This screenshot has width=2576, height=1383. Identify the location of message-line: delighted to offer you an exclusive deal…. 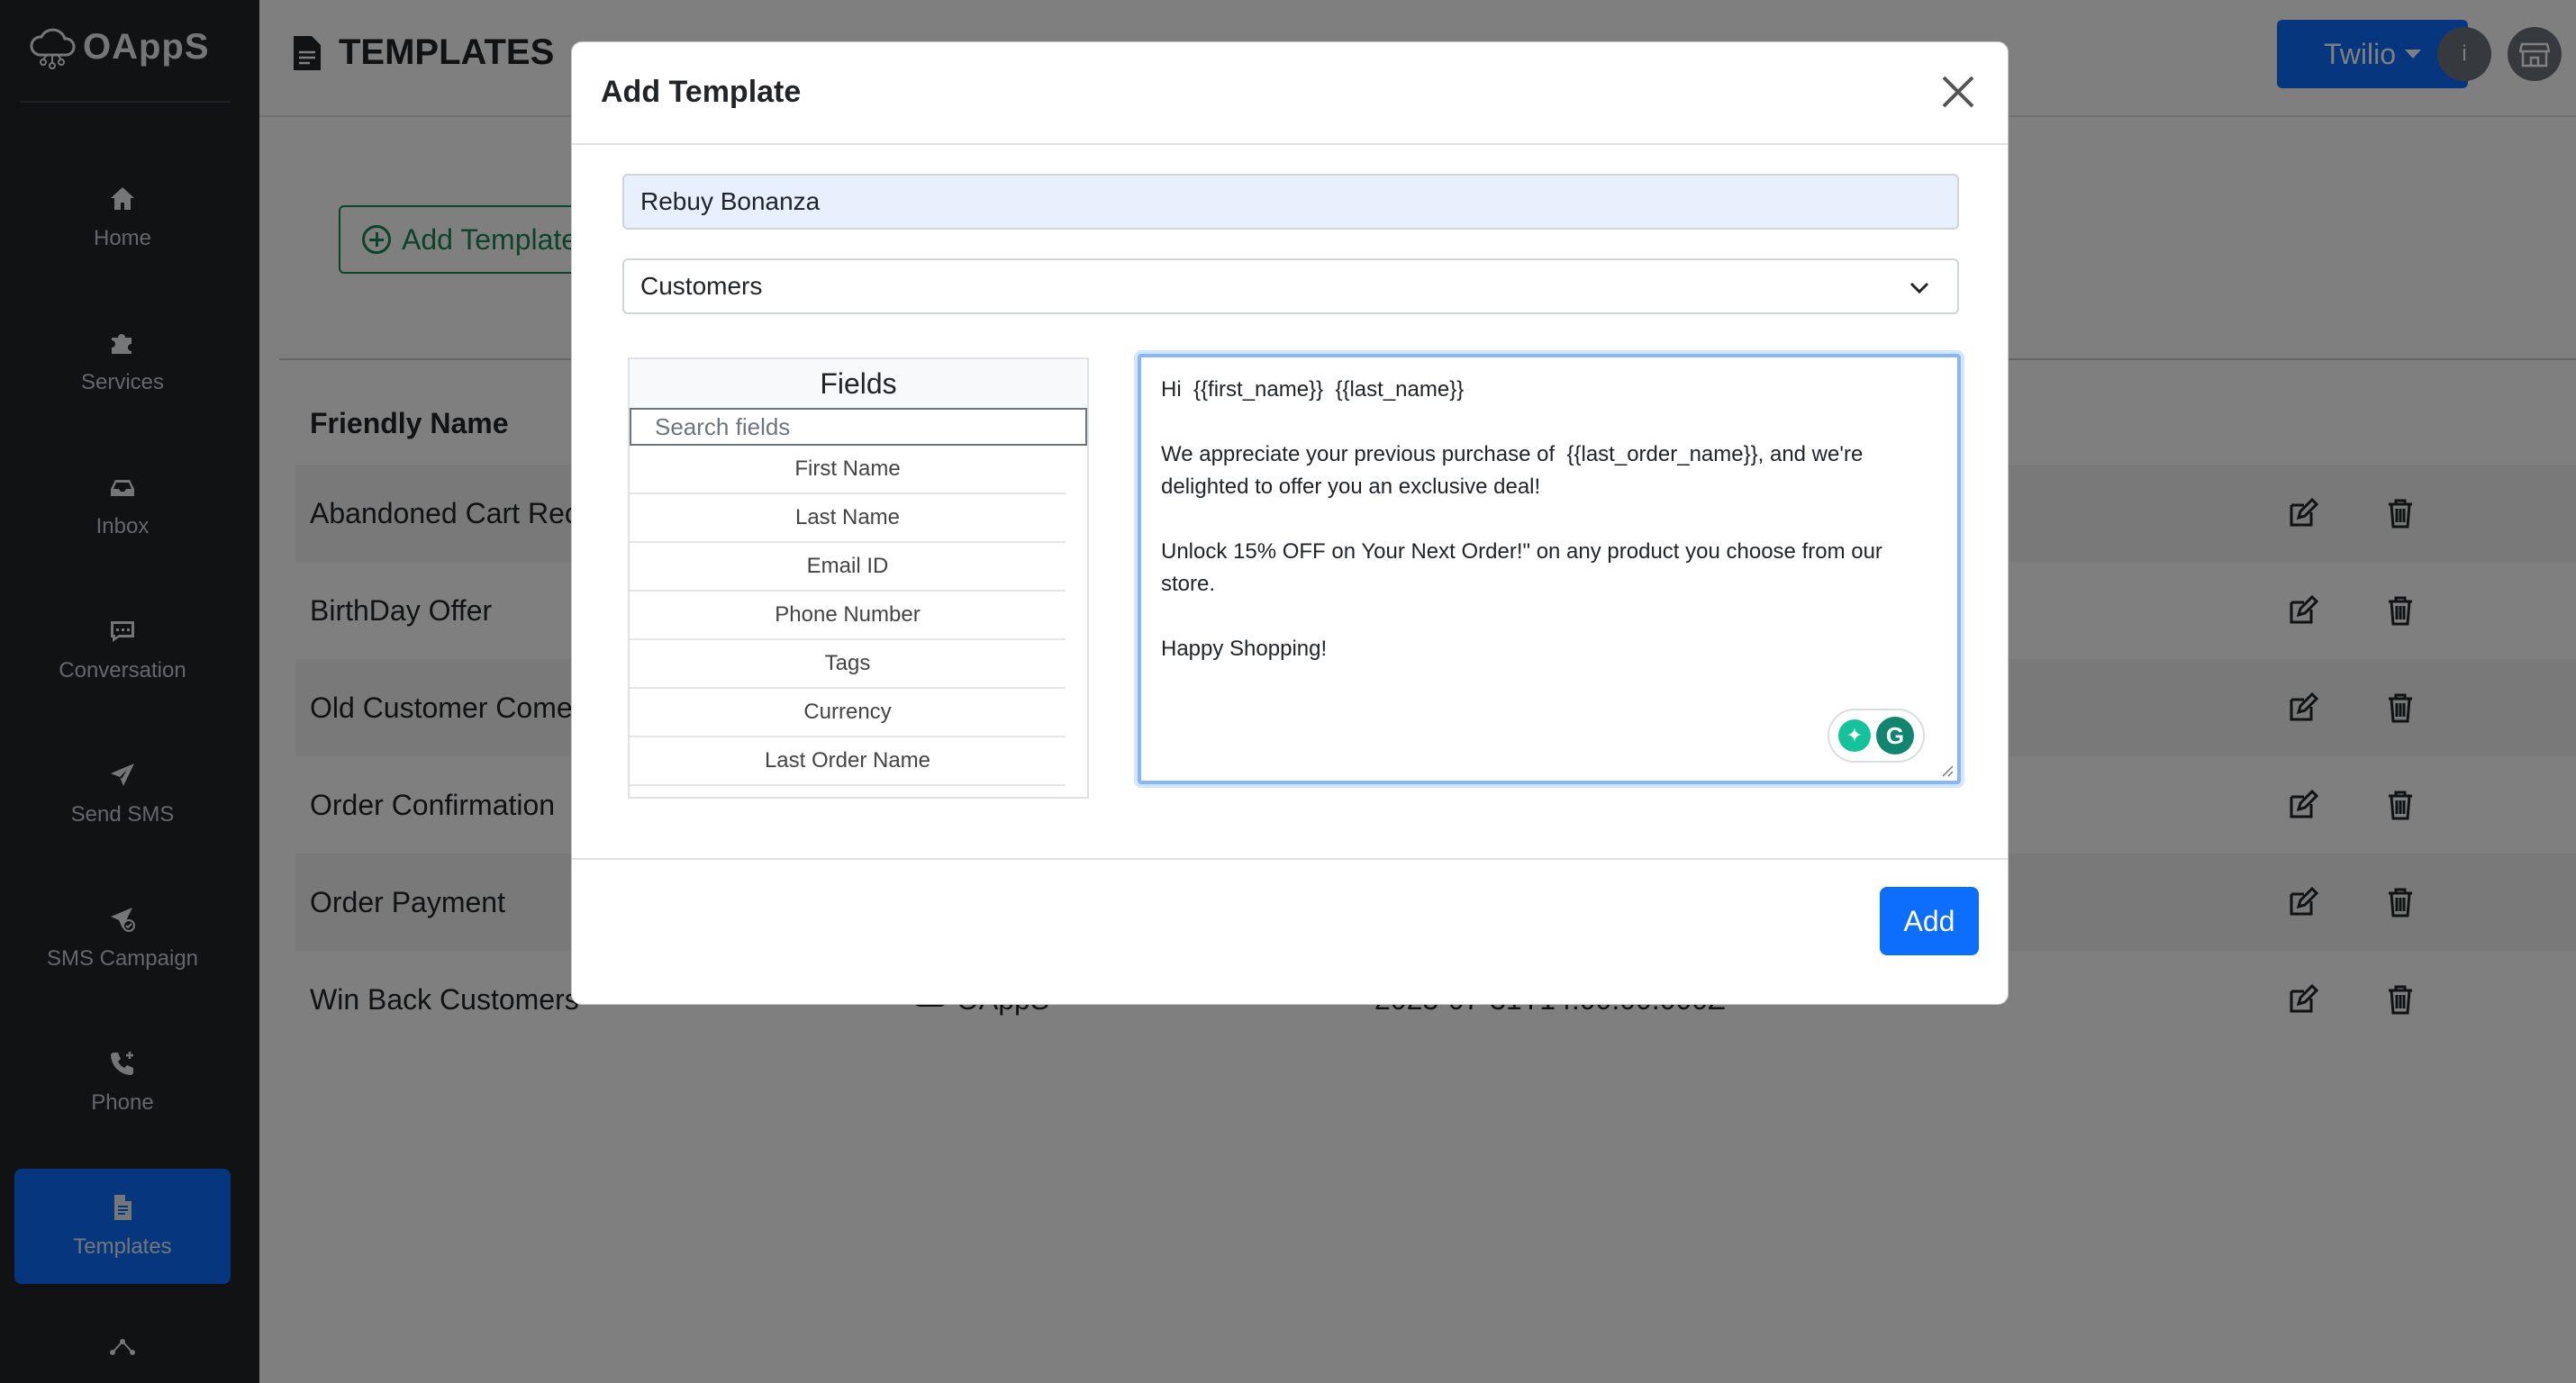
(1351, 487).